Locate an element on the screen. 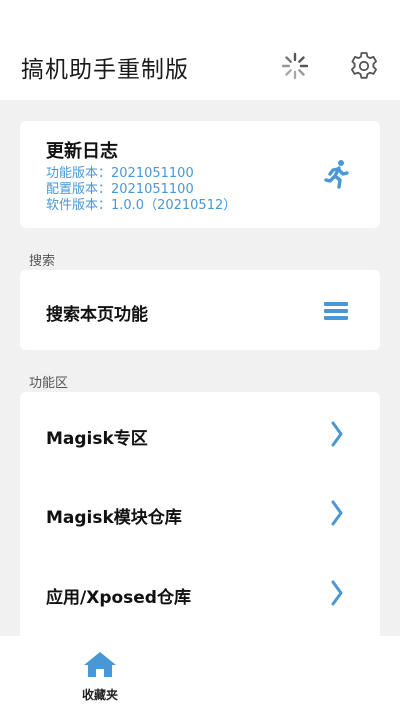 Image resolution: width=400 pixels, height=711 pixels. app-title: 搞机助手重制版 is located at coordinates (105, 70).